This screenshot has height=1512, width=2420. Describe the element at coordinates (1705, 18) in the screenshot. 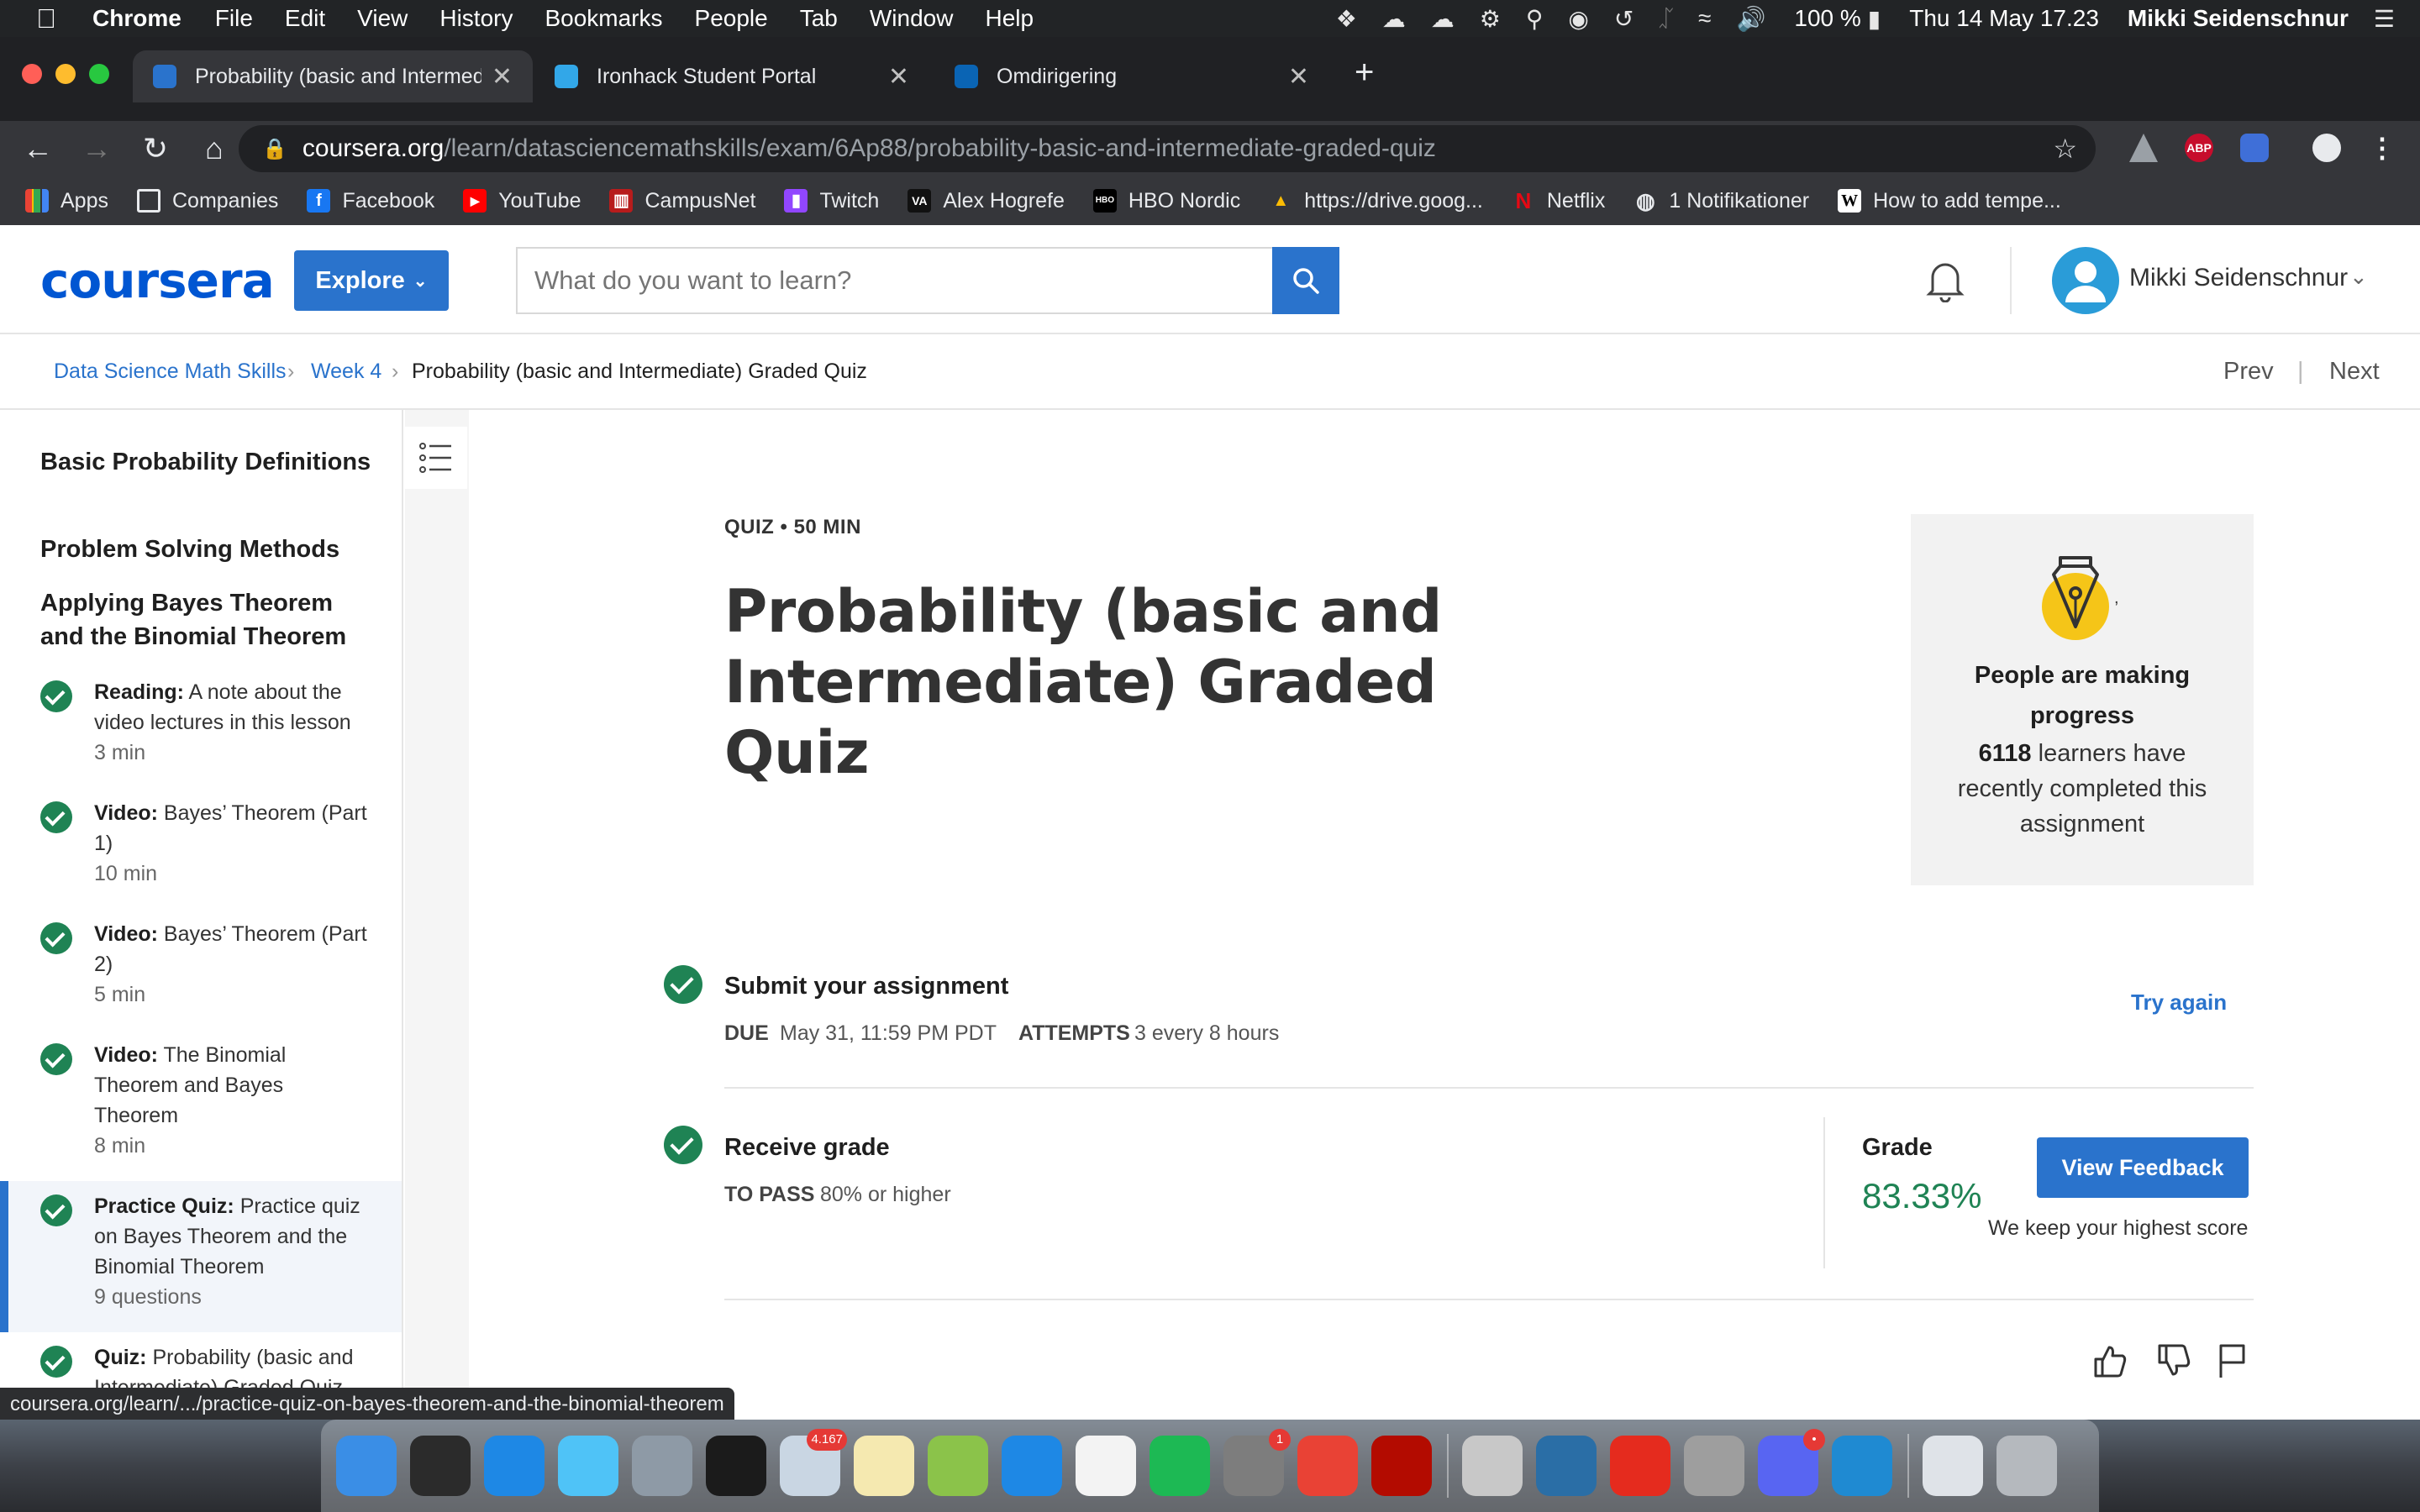

I see `wifi-icon: ≈` at that location.